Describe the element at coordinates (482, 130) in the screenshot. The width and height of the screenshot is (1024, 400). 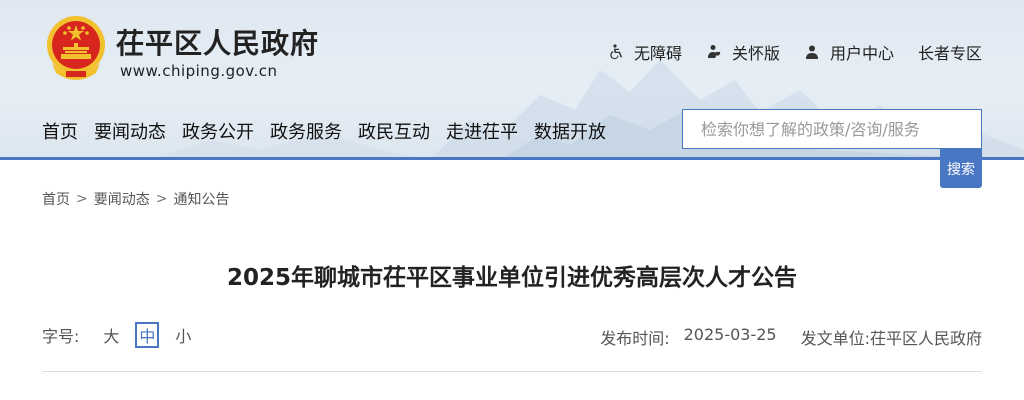
I see `nav-item-about-chiping: 走进茌平` at that location.